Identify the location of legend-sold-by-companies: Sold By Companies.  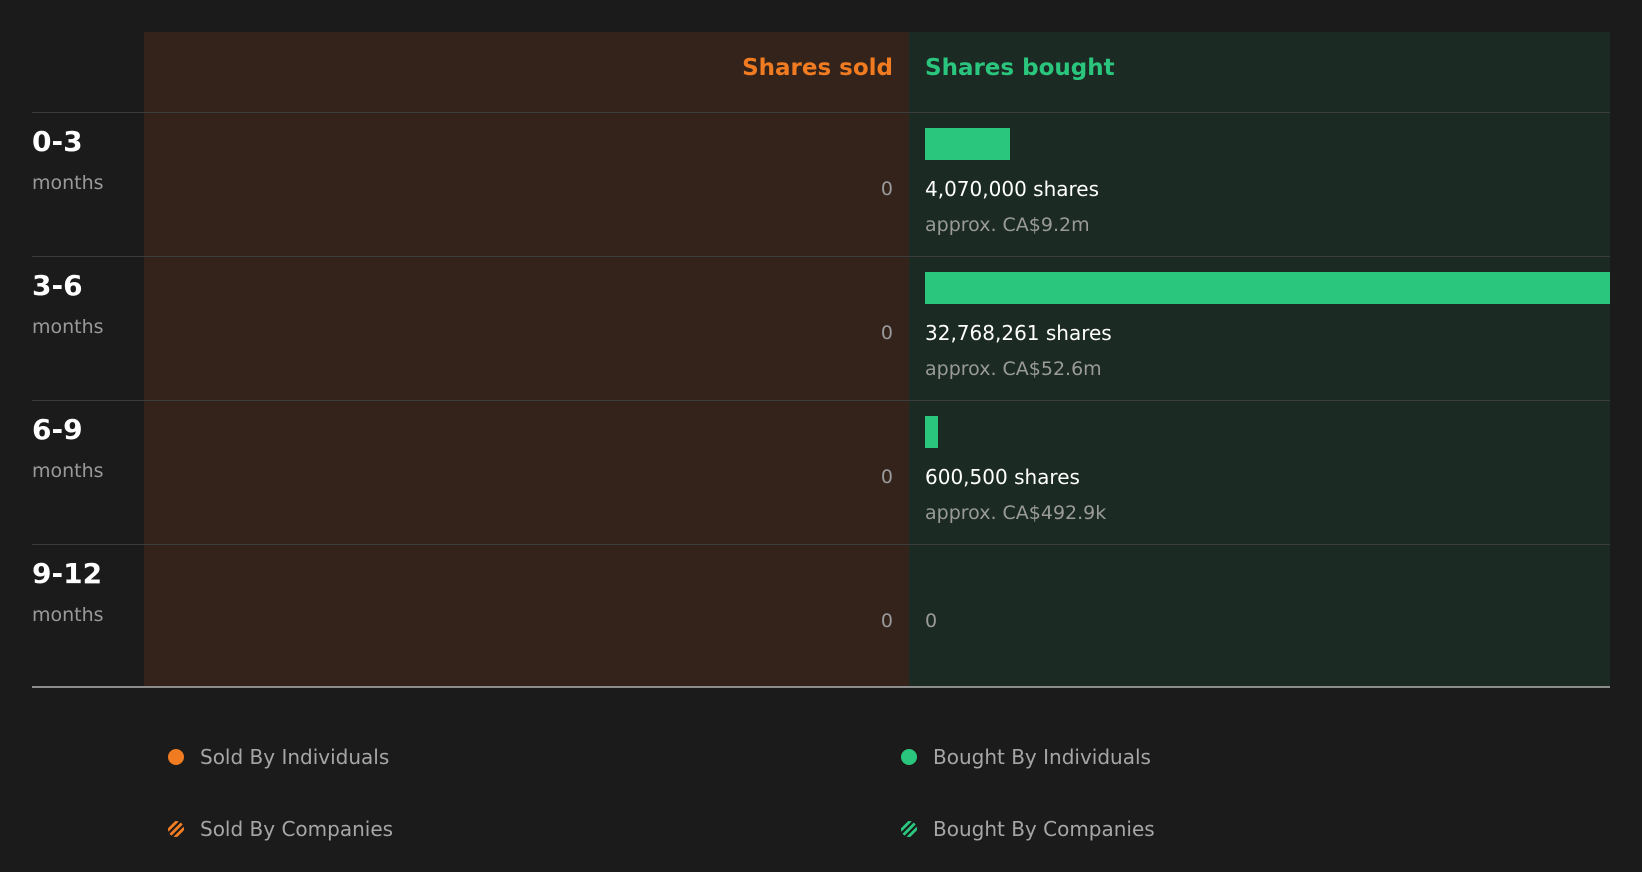
(280, 829).